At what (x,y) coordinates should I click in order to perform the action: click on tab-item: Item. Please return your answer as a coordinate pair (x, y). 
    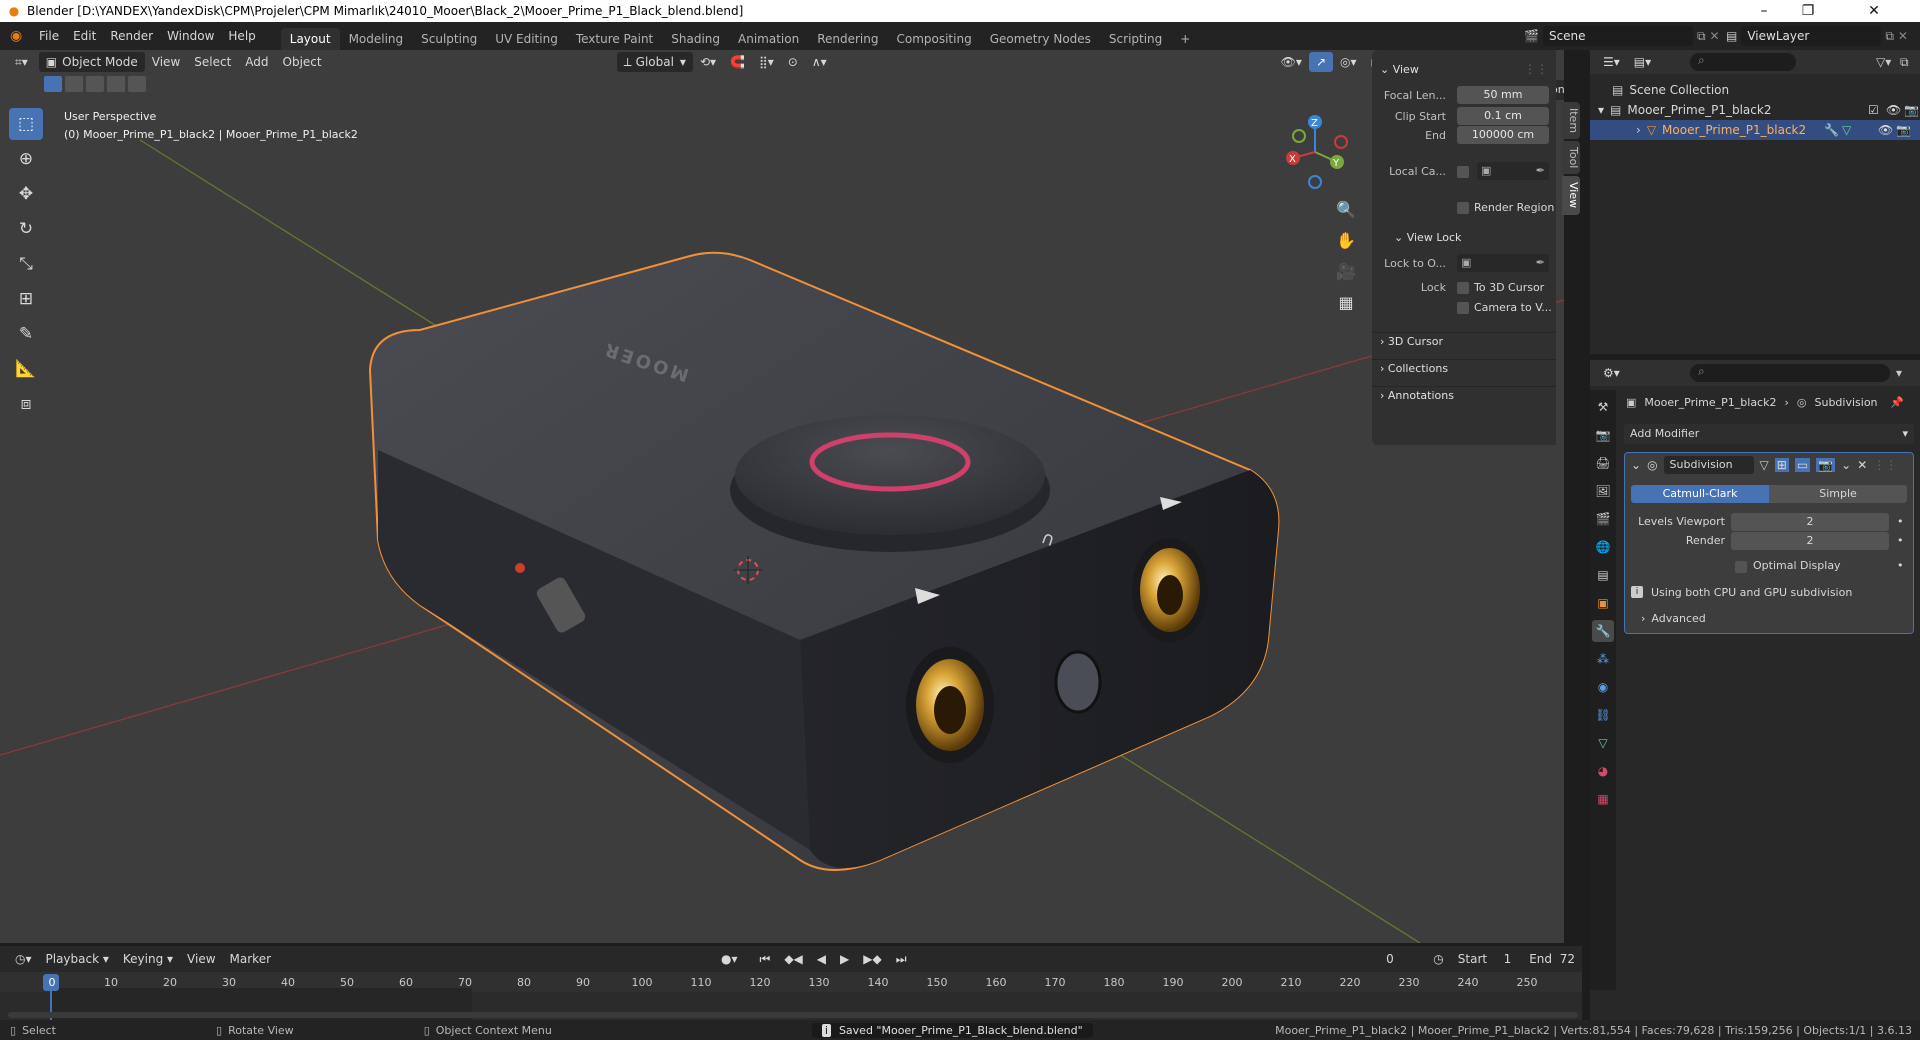
    Looking at the image, I should click on (1571, 121).